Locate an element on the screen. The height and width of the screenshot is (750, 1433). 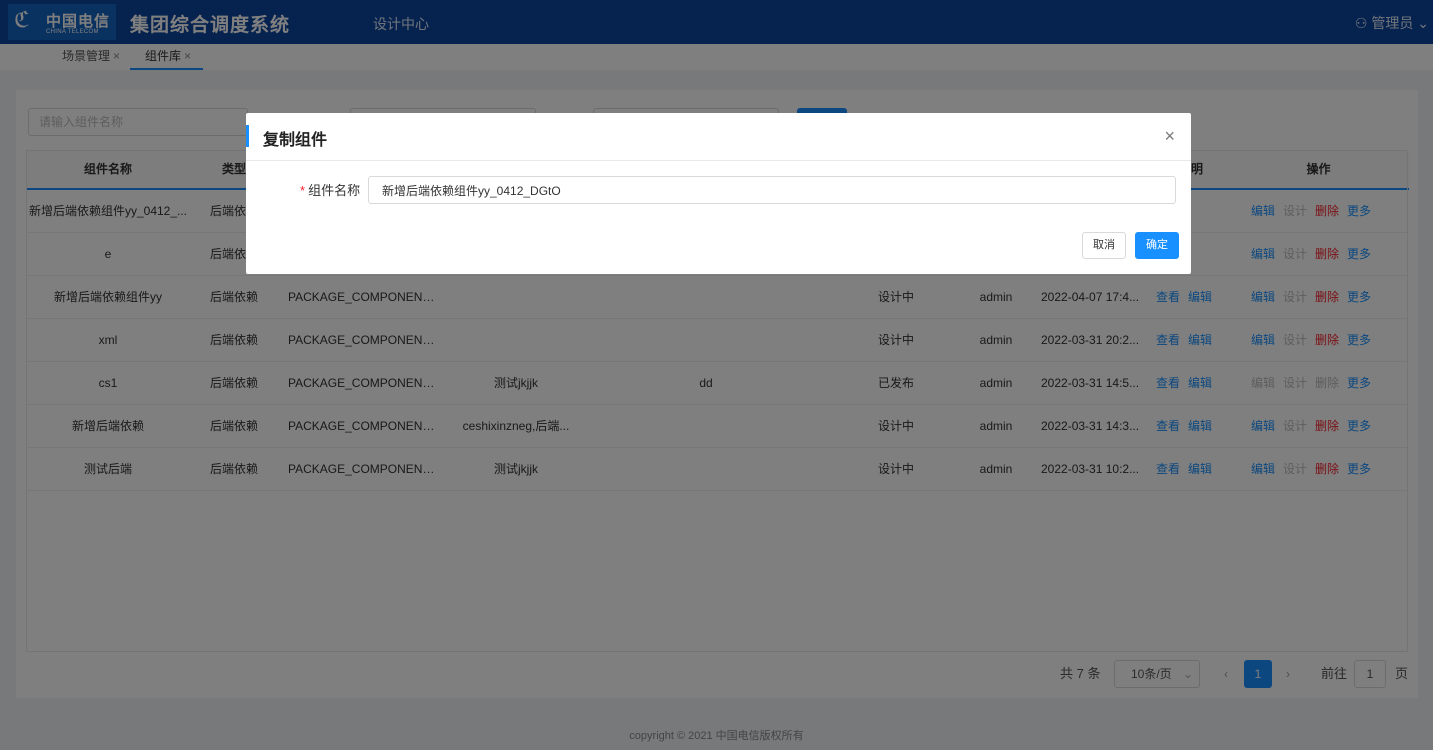
copy-component-dialog: 复制组件 × *组件名称 取消 确定 is located at coordinates (718, 193).